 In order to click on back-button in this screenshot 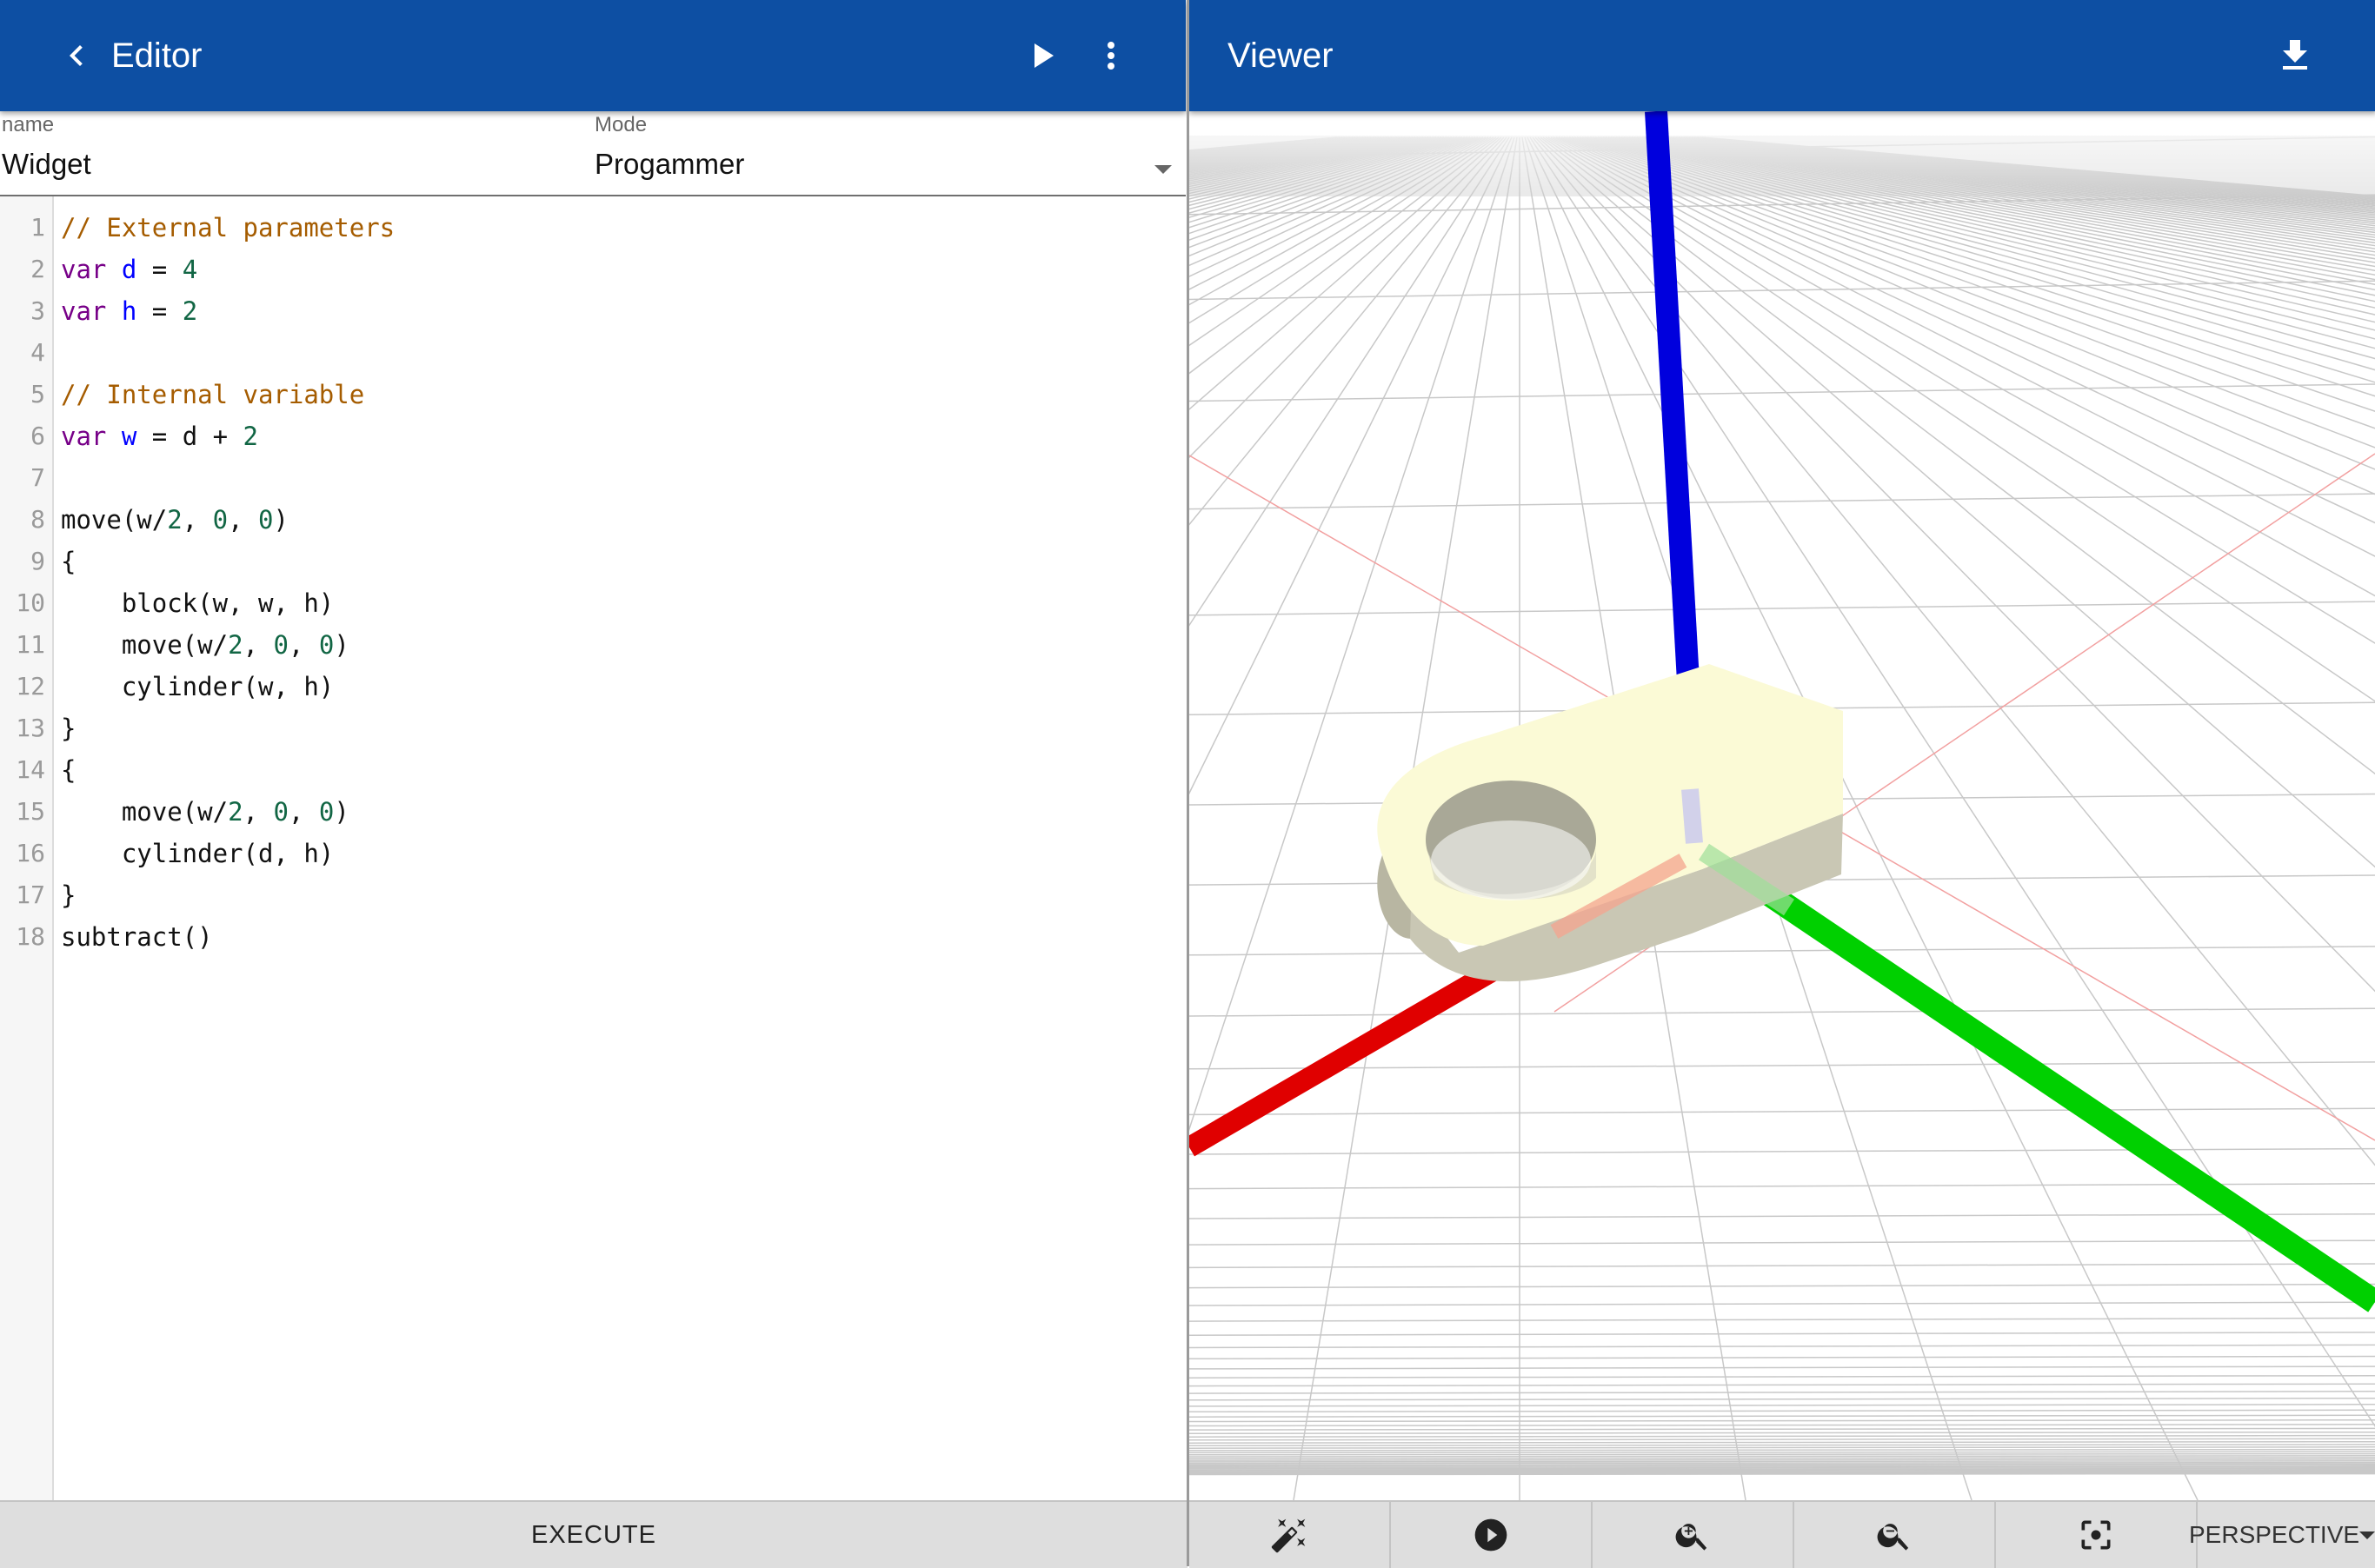, I will do `click(76, 56)`.